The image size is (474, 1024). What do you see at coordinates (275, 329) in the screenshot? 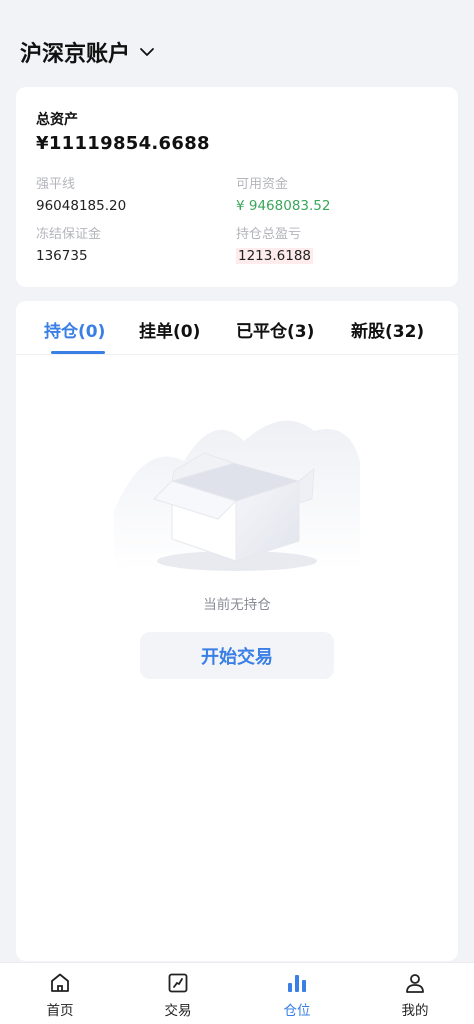
I see `tab-closed-positions: 已平仓(3)` at bounding box center [275, 329].